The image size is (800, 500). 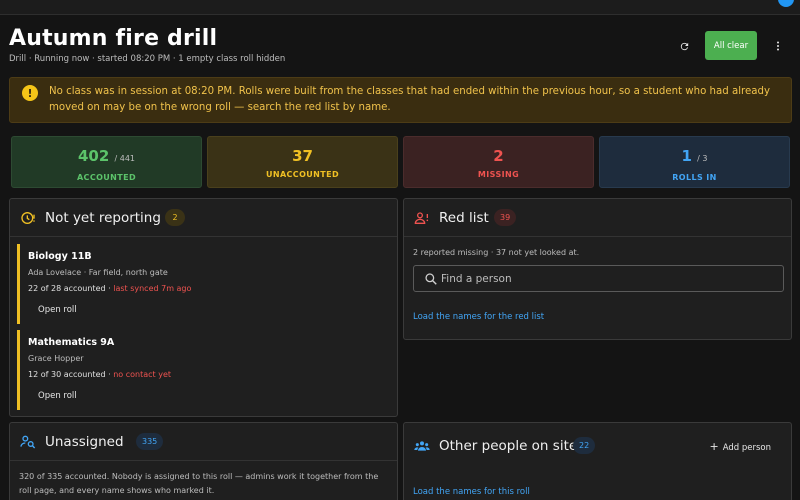 I want to click on unassigned-header: Unassigned 335, so click(x=203, y=442).